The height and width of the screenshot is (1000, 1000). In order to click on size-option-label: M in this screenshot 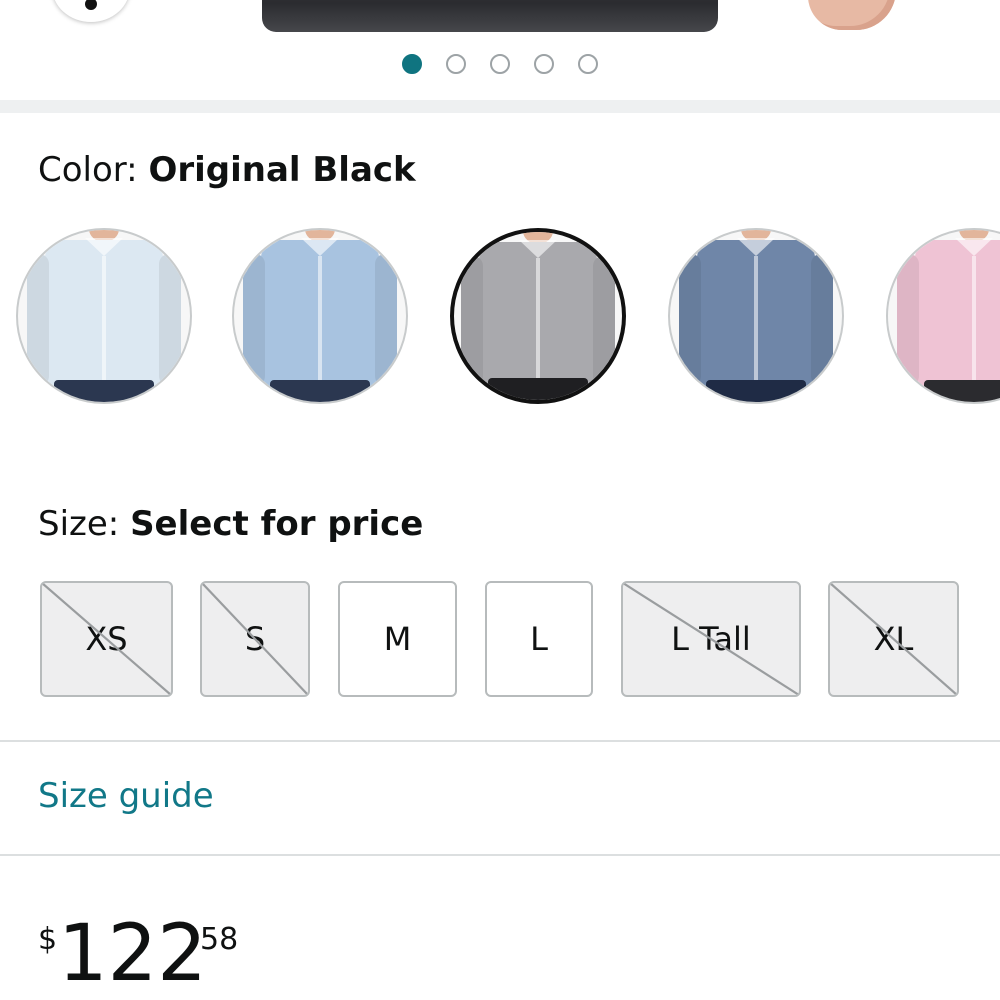, I will do `click(397, 639)`.